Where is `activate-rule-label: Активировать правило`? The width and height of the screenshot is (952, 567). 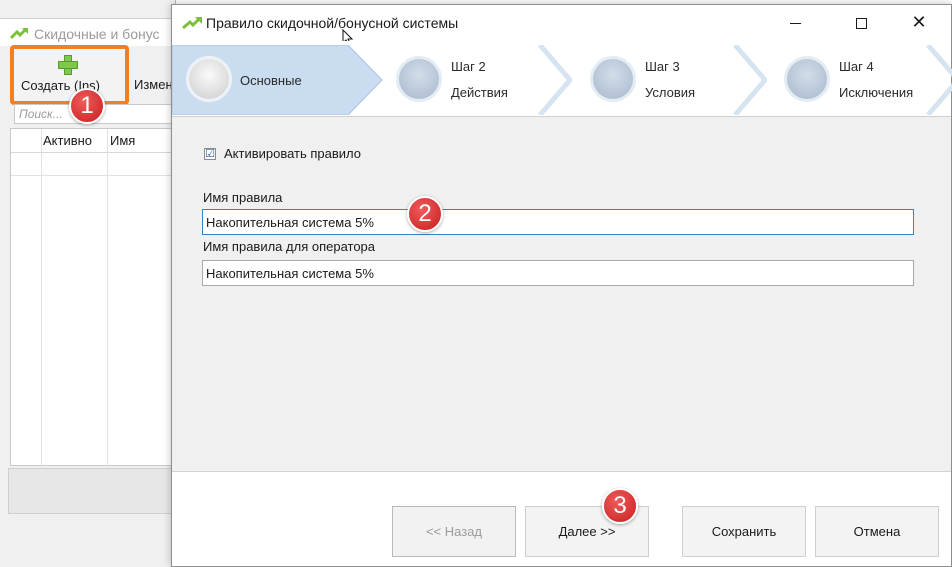
activate-rule-label: Активировать правило is located at coordinates (292, 153).